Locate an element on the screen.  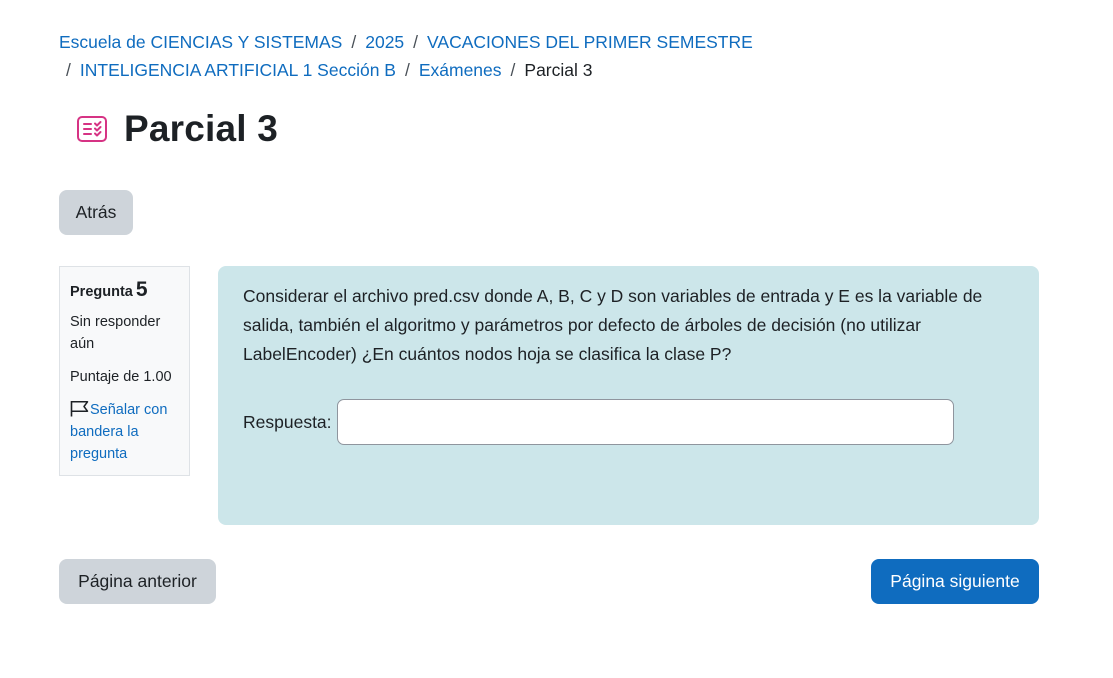
question-number: Pregunta 5 is located at coordinates (124, 291).